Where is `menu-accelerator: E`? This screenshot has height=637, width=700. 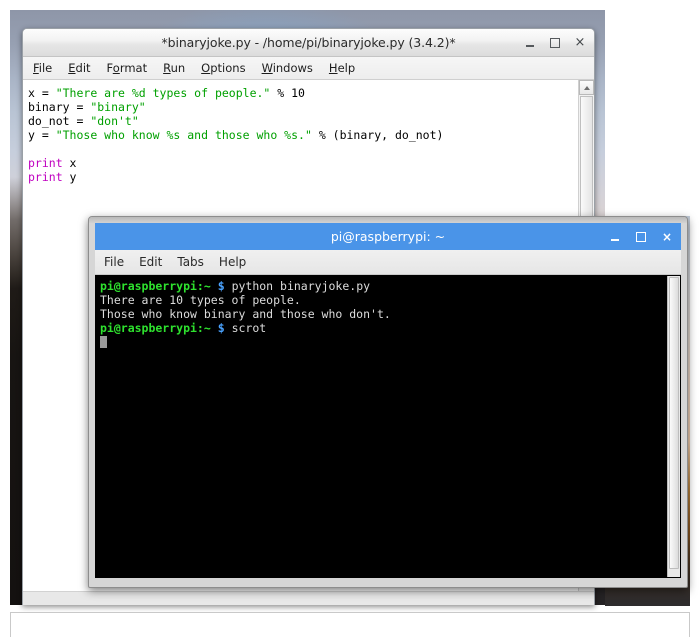
menu-accelerator: E is located at coordinates (72, 68).